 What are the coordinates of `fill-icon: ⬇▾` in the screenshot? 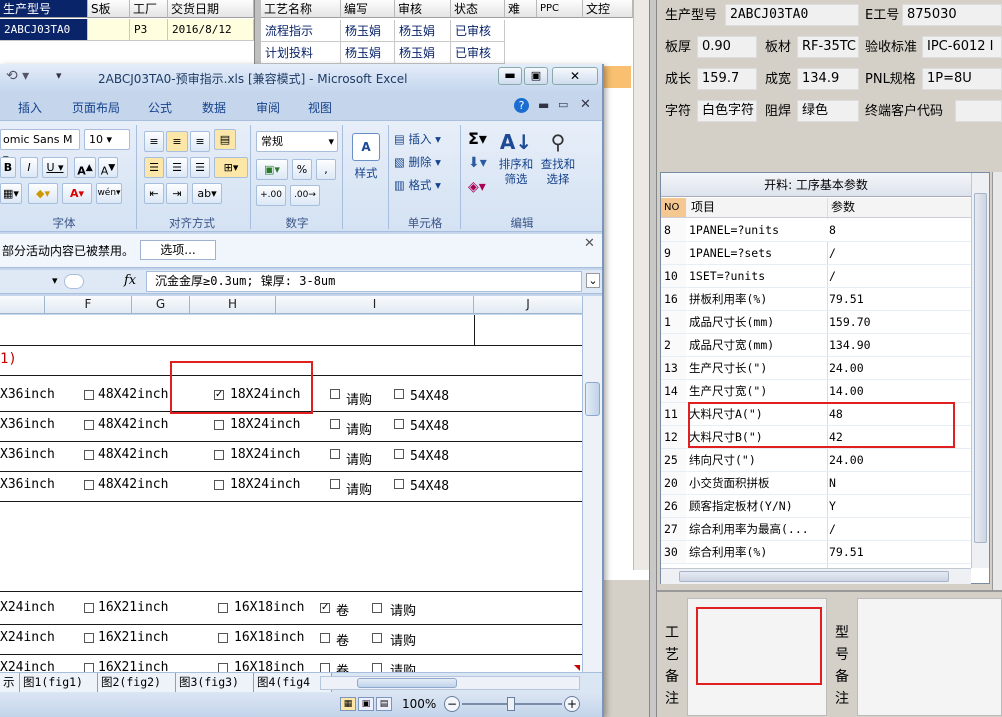 It's located at (477, 163).